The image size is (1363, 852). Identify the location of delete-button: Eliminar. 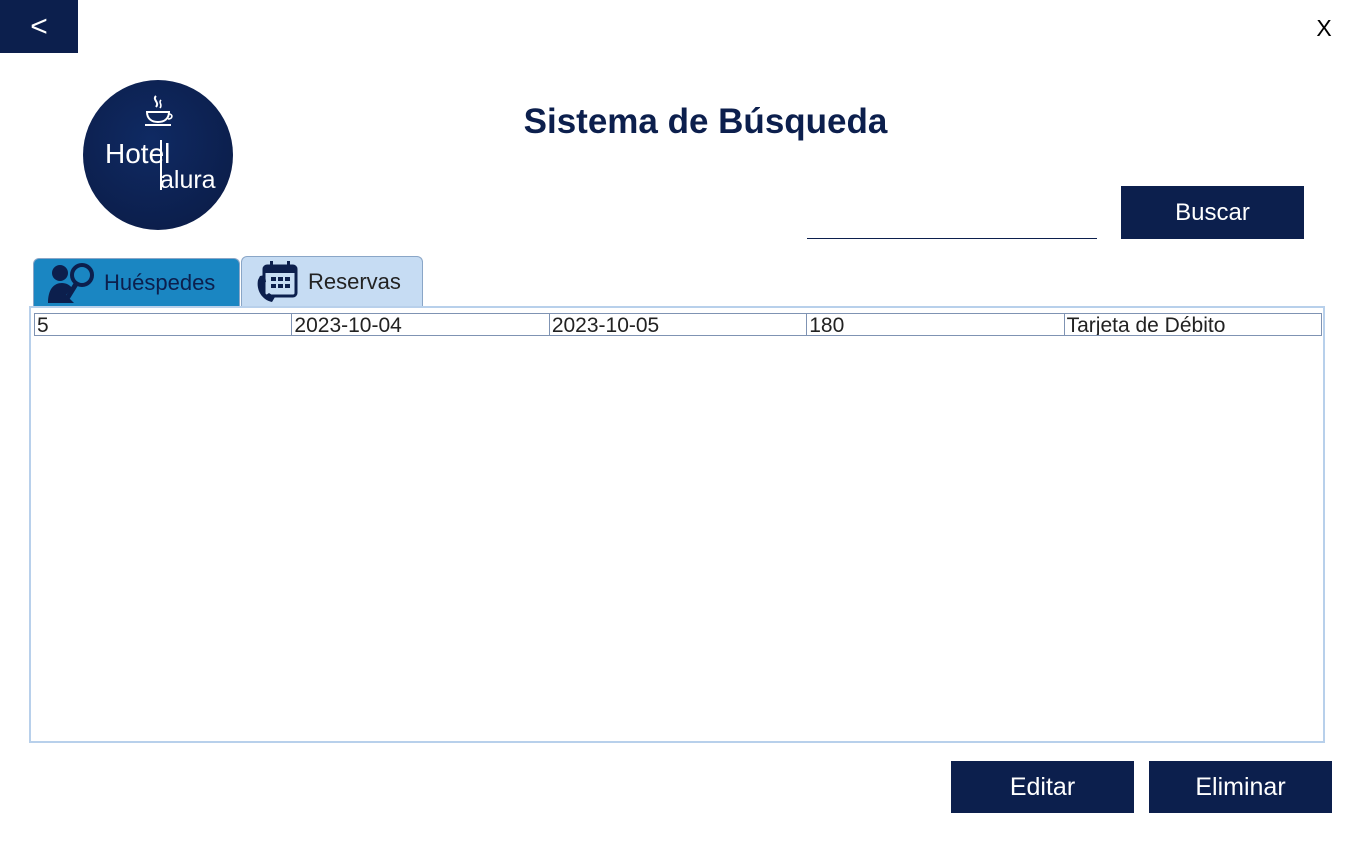
(1240, 787).